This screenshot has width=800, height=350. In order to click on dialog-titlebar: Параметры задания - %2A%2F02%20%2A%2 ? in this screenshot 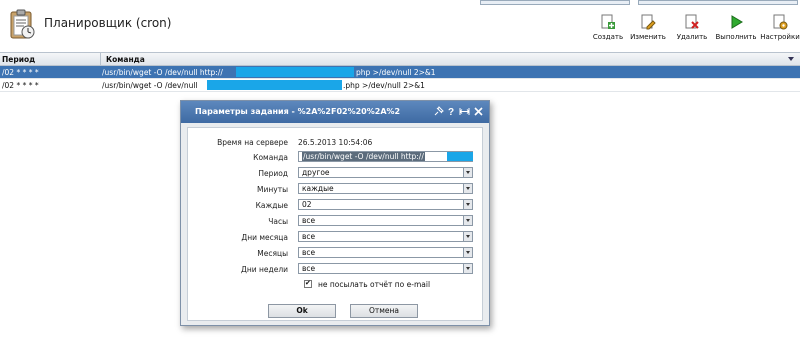, I will do `click(335, 112)`.